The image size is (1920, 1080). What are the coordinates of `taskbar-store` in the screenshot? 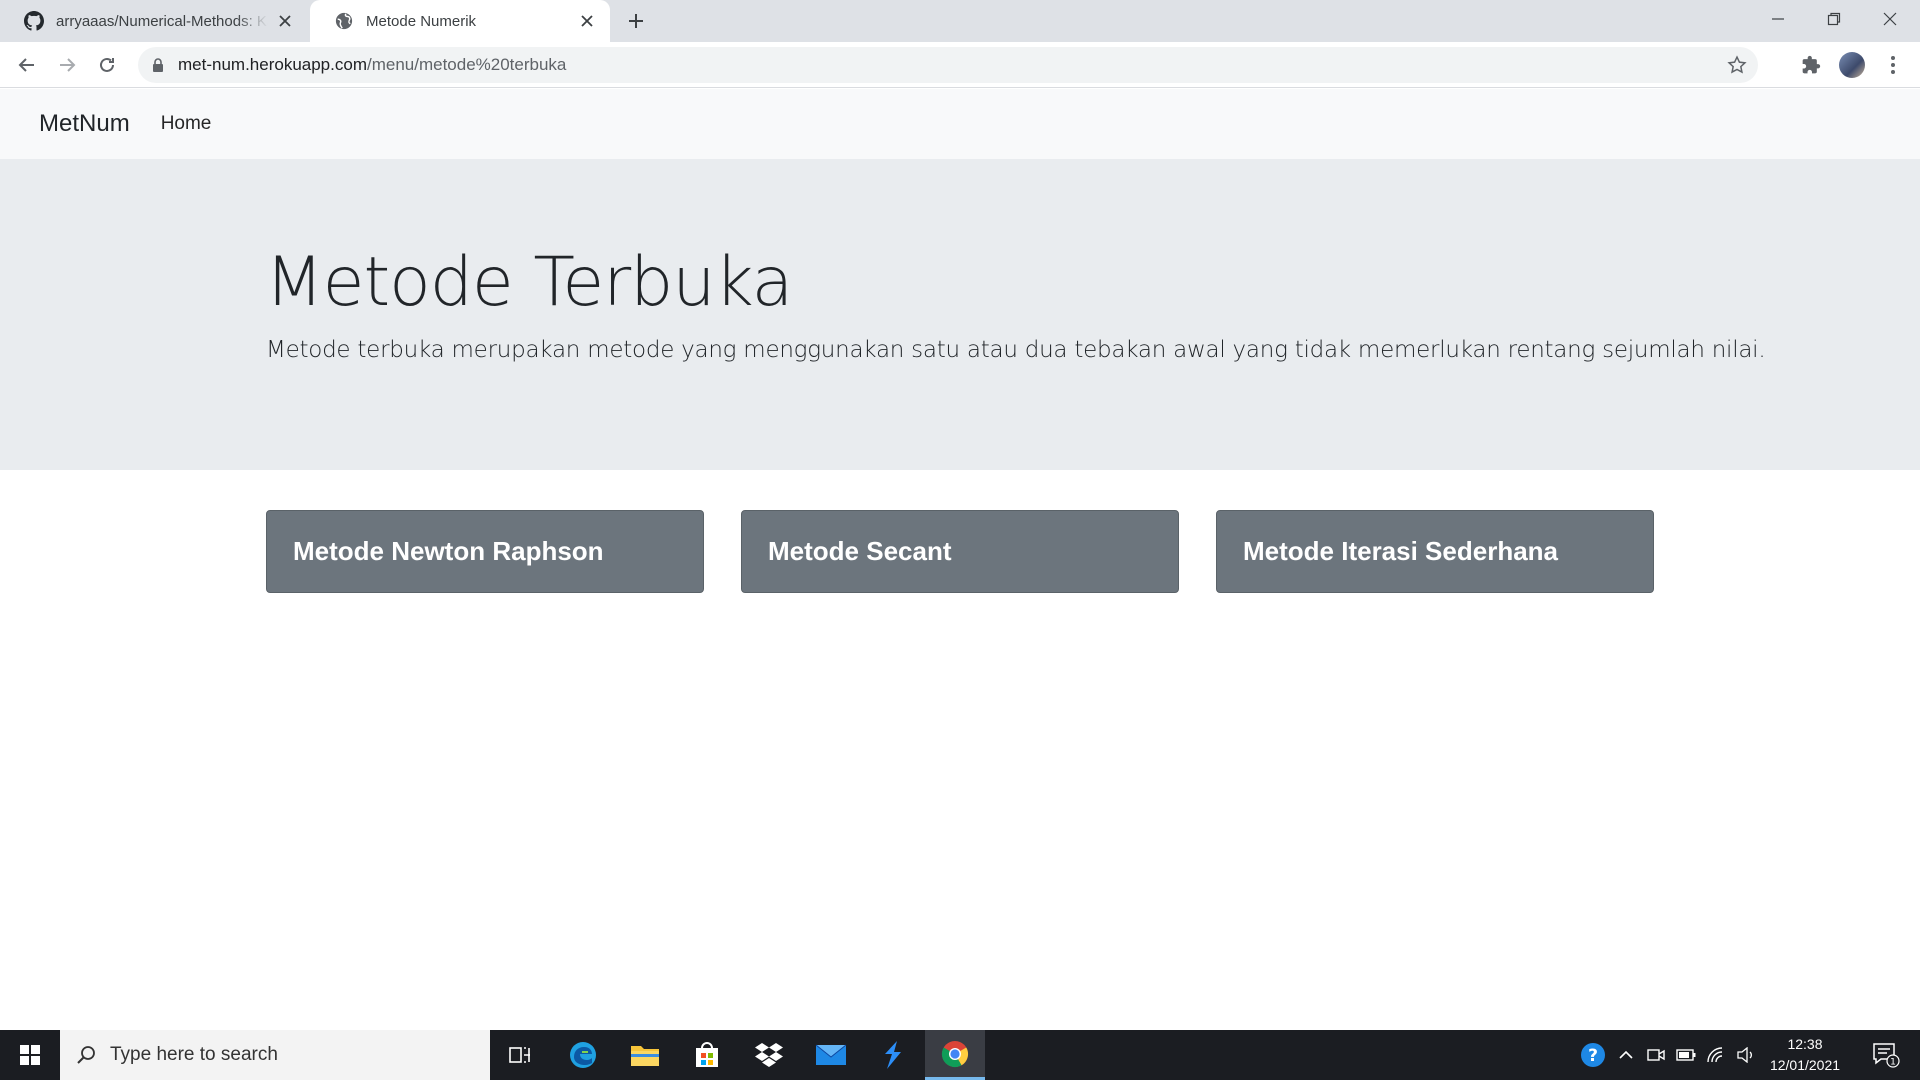 It's located at (707, 1055).